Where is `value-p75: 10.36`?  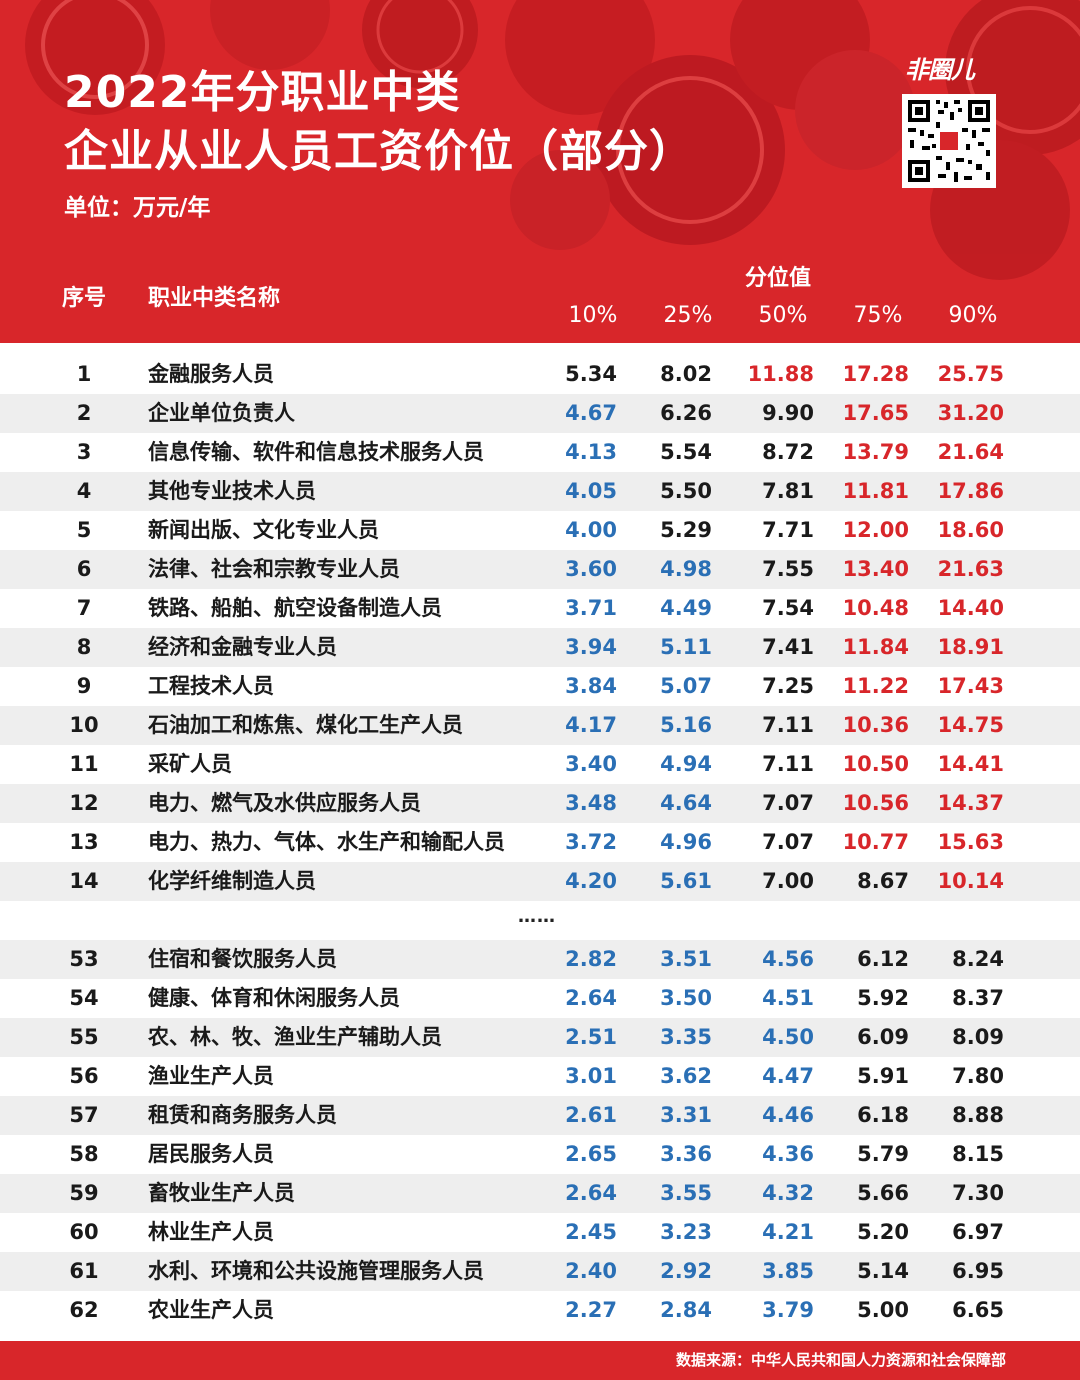 value-p75: 10.36 is located at coordinates (875, 725).